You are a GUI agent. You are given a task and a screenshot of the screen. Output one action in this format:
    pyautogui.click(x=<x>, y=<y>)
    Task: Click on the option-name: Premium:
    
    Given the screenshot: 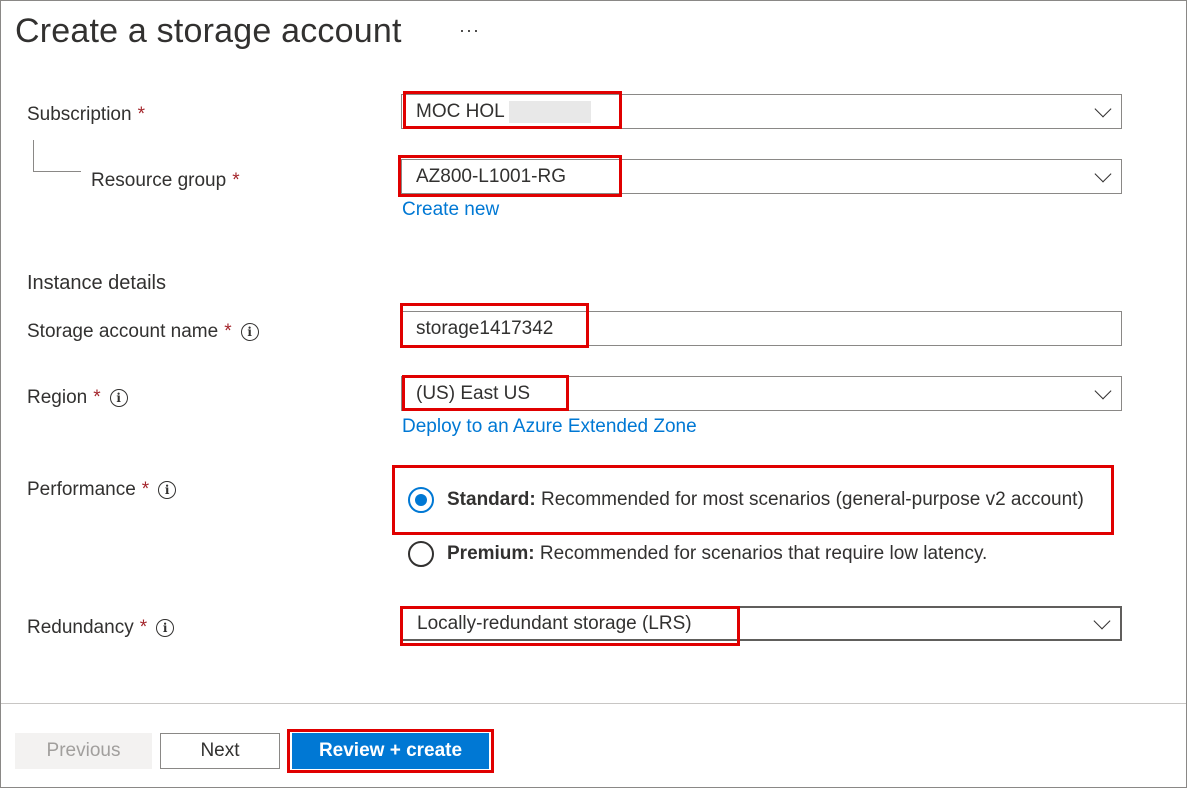 What is the action you would take?
    pyautogui.click(x=491, y=553)
    